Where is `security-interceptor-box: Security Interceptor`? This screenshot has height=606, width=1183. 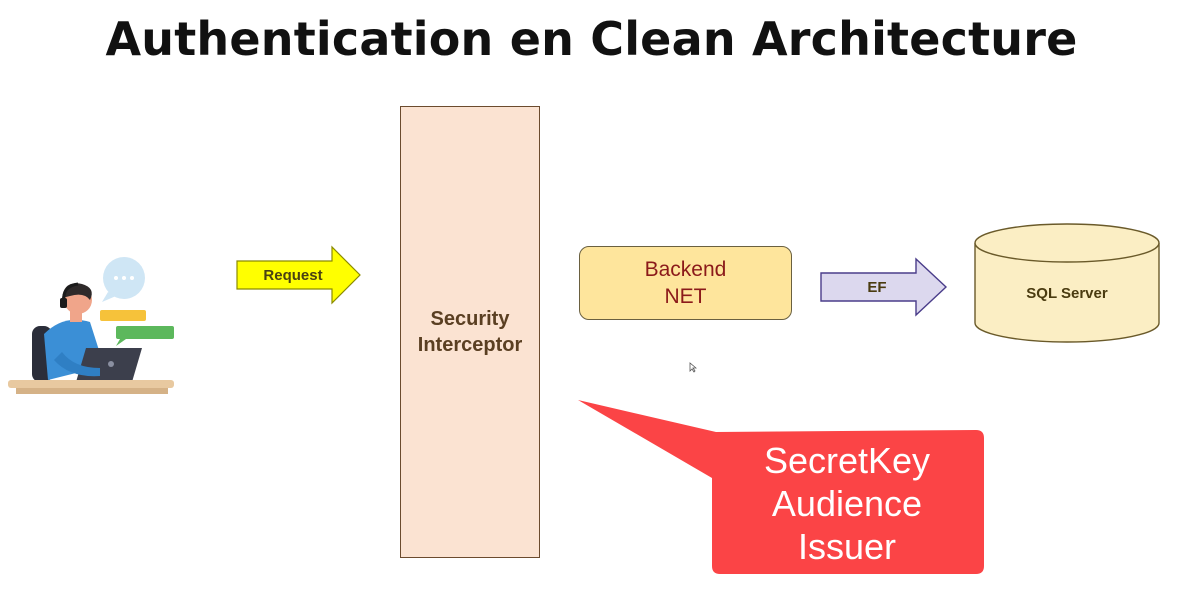 security-interceptor-box: Security Interceptor is located at coordinates (470, 332).